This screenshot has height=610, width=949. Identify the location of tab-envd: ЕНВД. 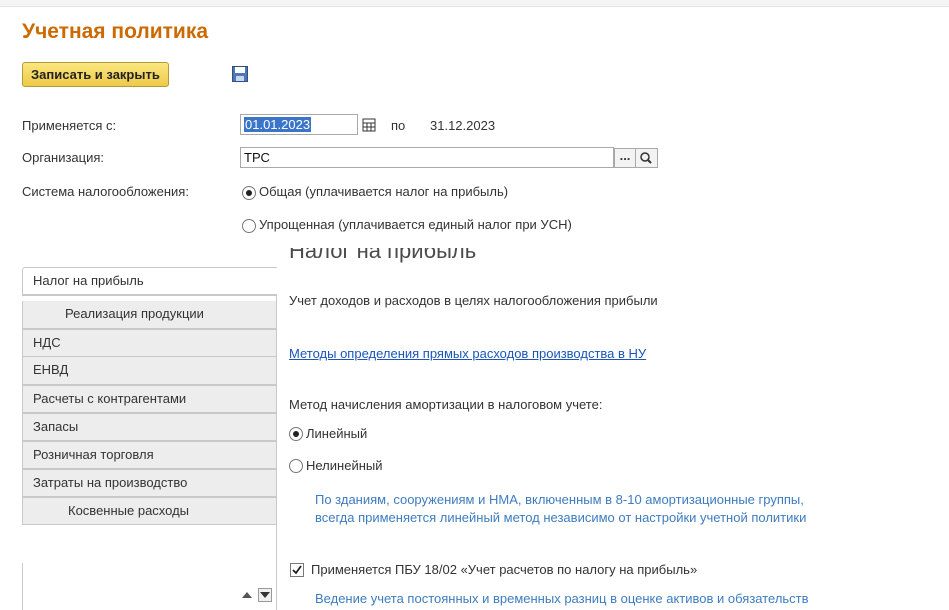
(149, 371).